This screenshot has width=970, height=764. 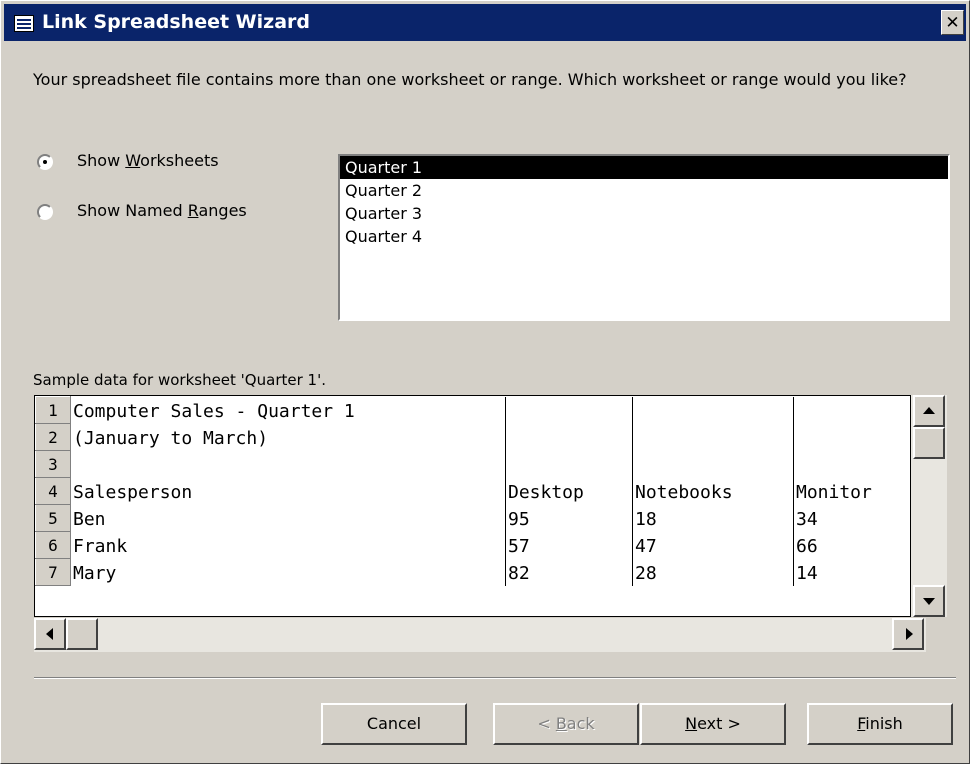 I want to click on table-row: 4 Salesperson Desktop Notebooks Monitor, so click(x=472, y=491).